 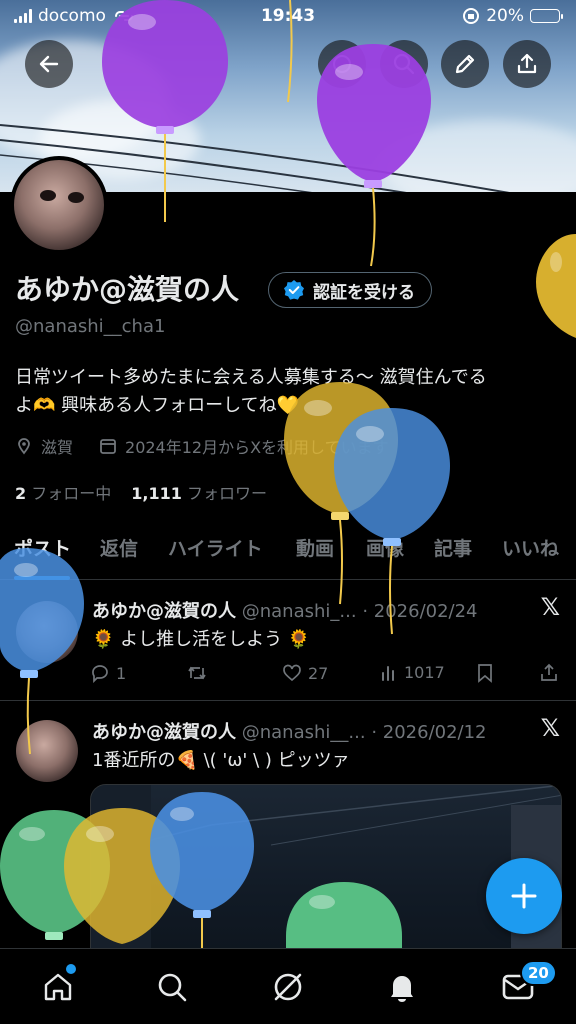 I want to click on reply-button: 1, so click(x=108, y=673).